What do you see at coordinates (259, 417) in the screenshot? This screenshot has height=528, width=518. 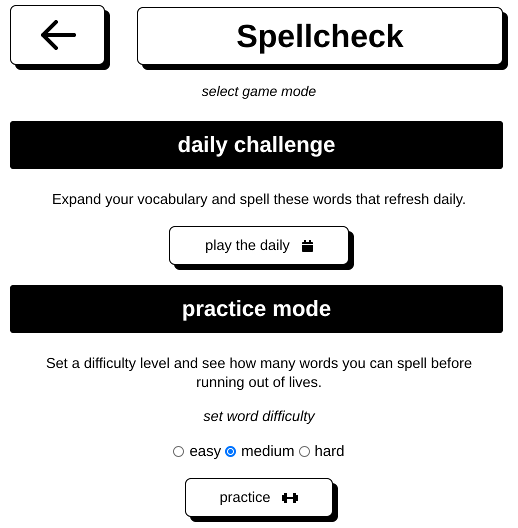 I see `difficulty-label: set word difficulty` at bounding box center [259, 417].